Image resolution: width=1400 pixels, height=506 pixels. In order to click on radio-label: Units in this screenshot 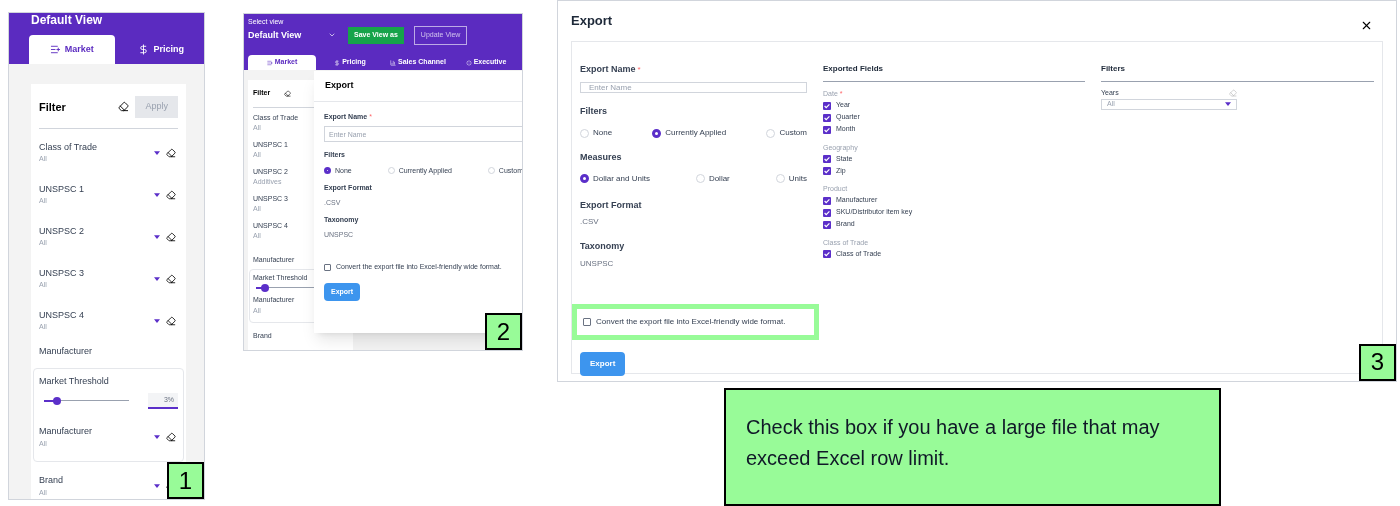, I will do `click(797, 178)`.